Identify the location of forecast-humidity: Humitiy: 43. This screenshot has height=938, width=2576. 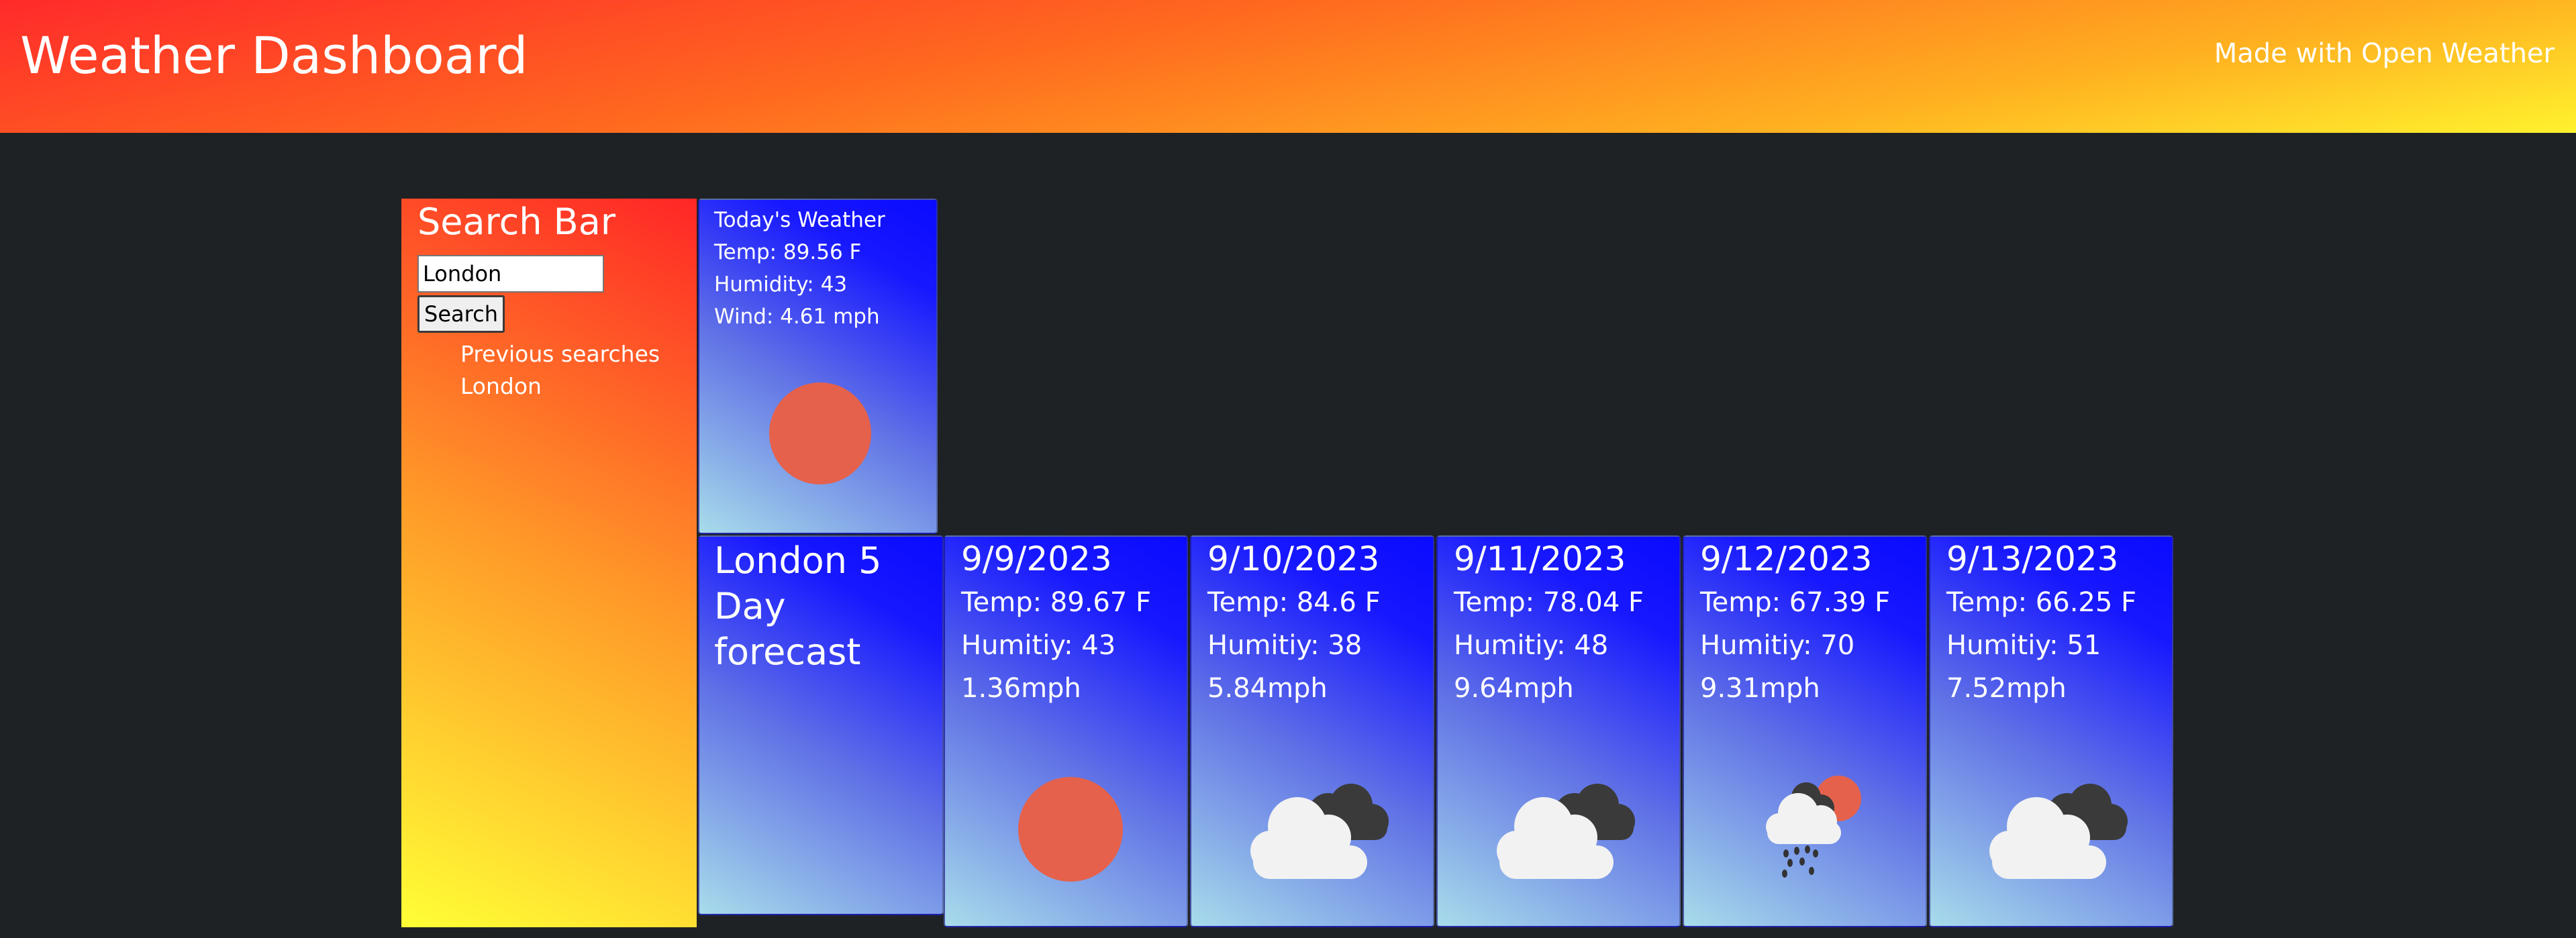
(1038, 645).